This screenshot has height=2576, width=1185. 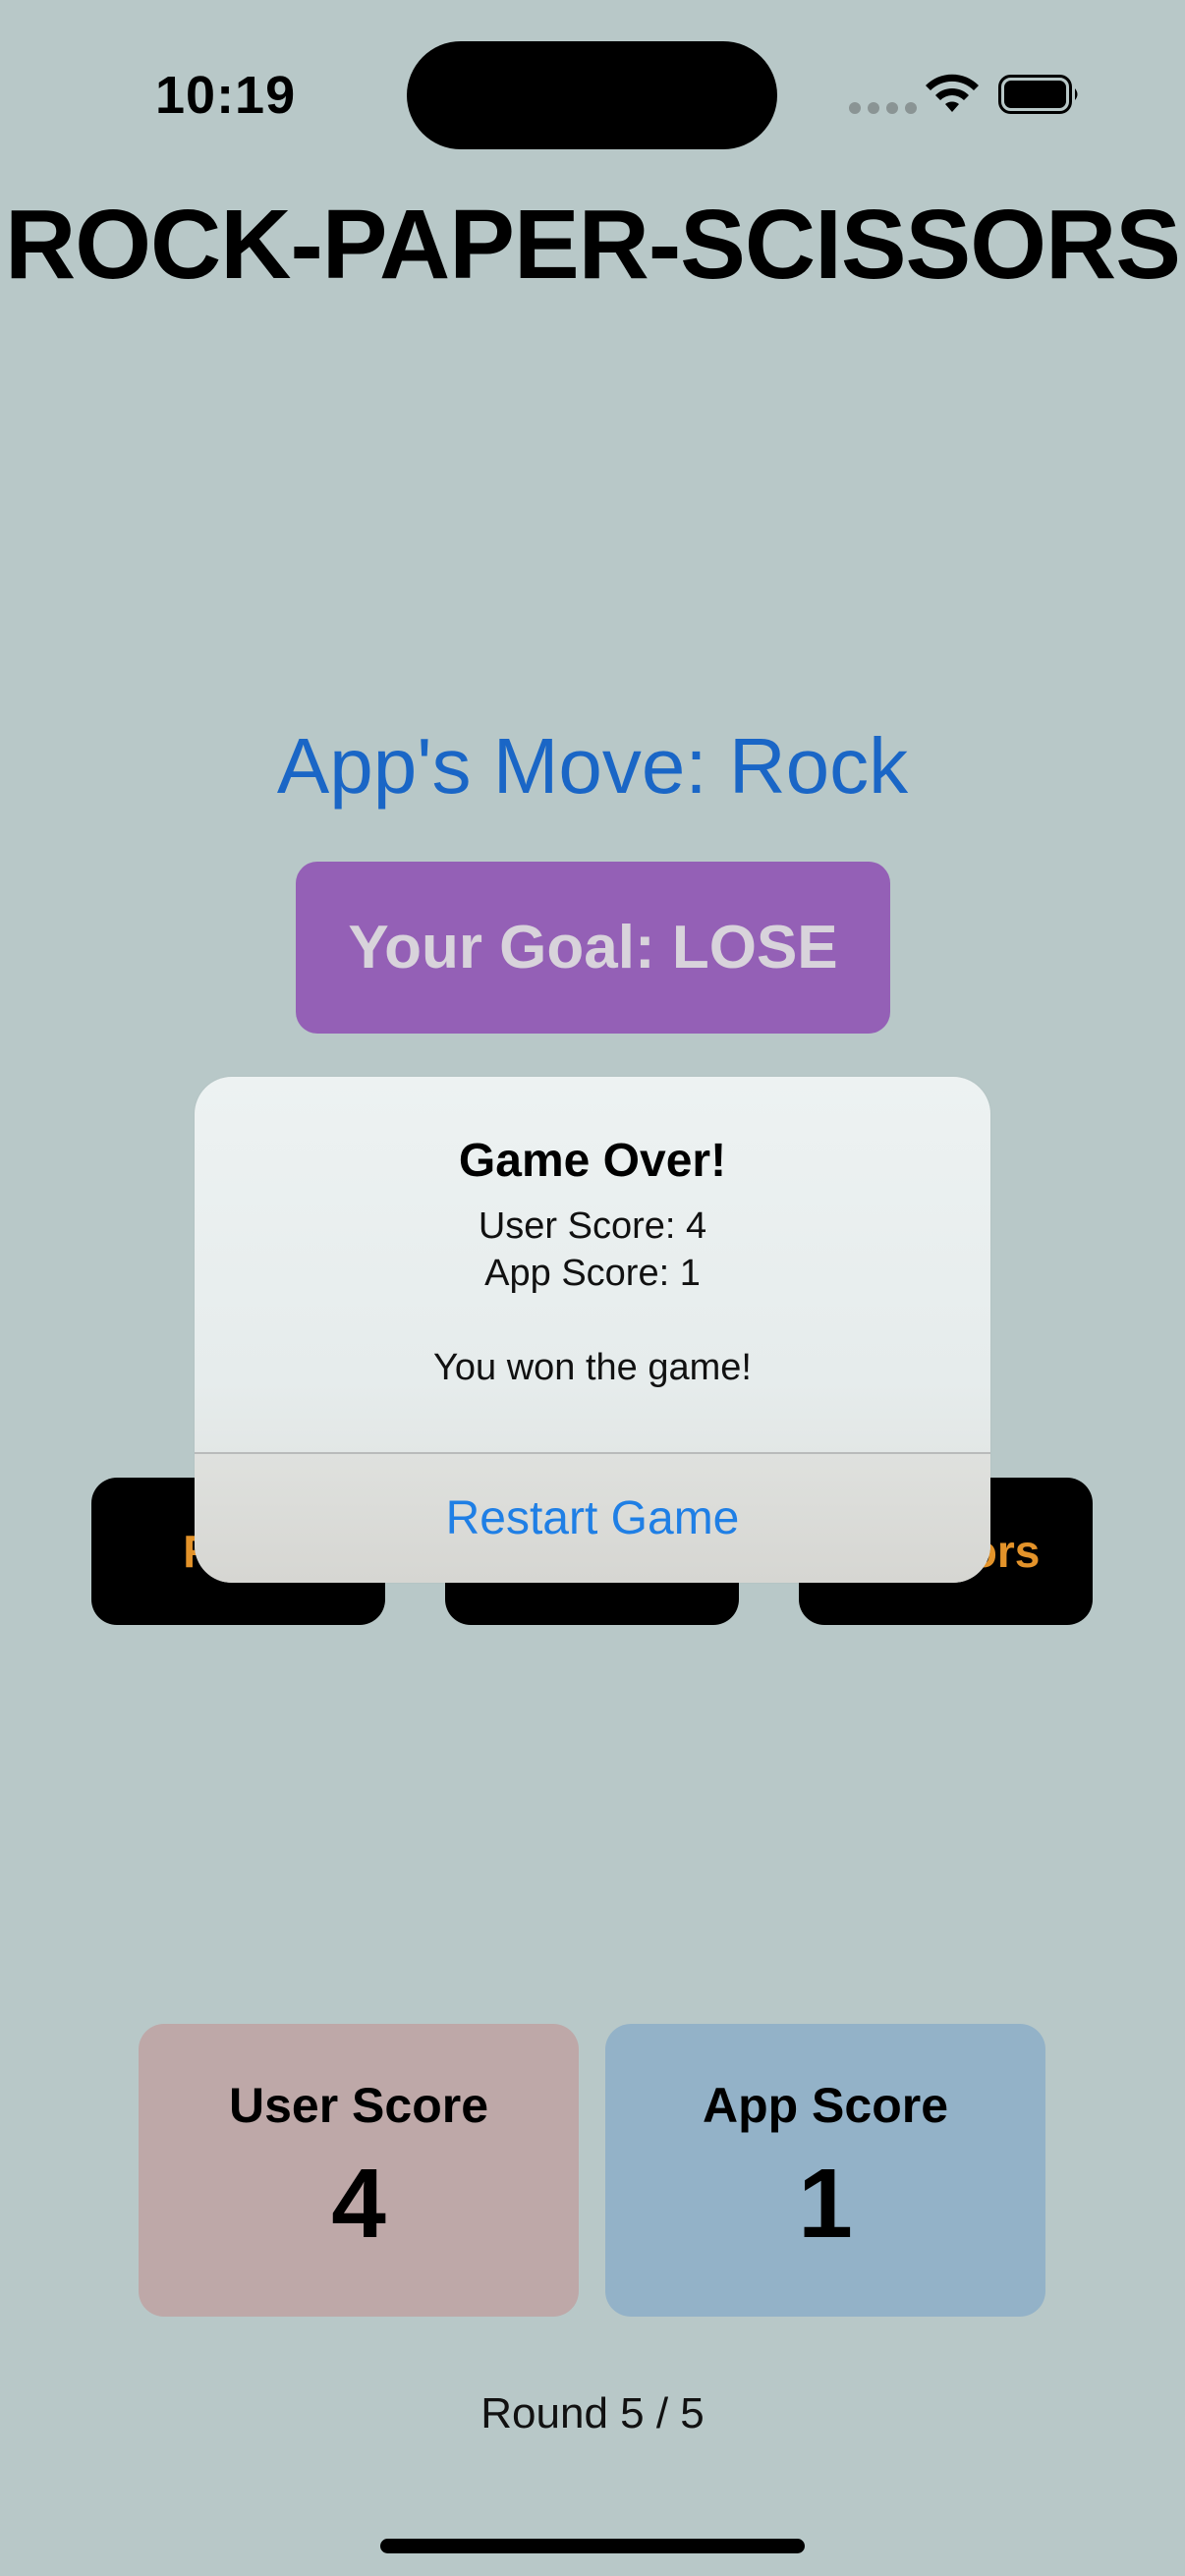 I want to click on alert-user-score: User Score: 4, so click(x=592, y=1226).